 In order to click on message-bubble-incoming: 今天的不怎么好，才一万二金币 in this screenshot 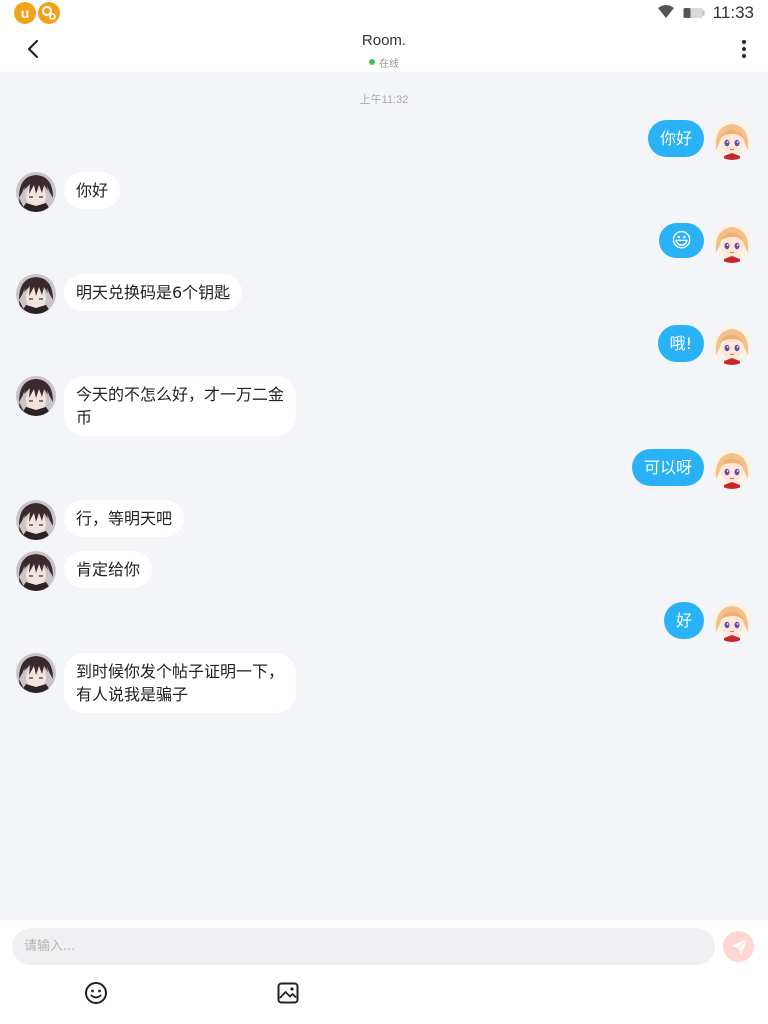, I will do `click(180, 406)`.